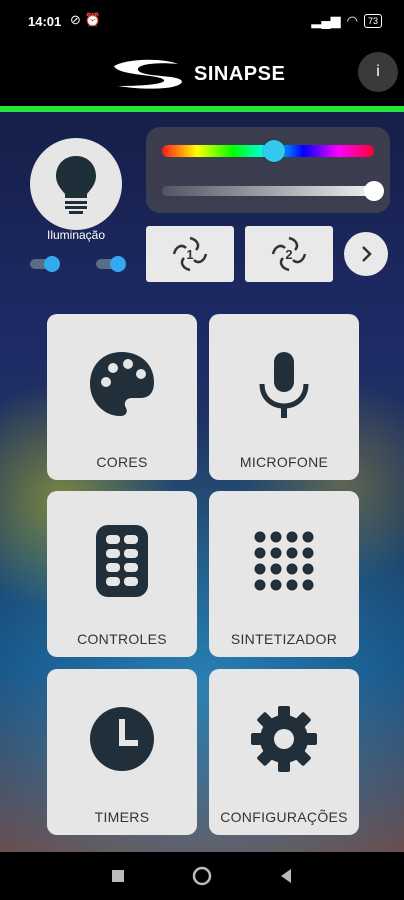 The image size is (404, 900). Describe the element at coordinates (122, 739) in the screenshot. I see `clock-icon` at that location.